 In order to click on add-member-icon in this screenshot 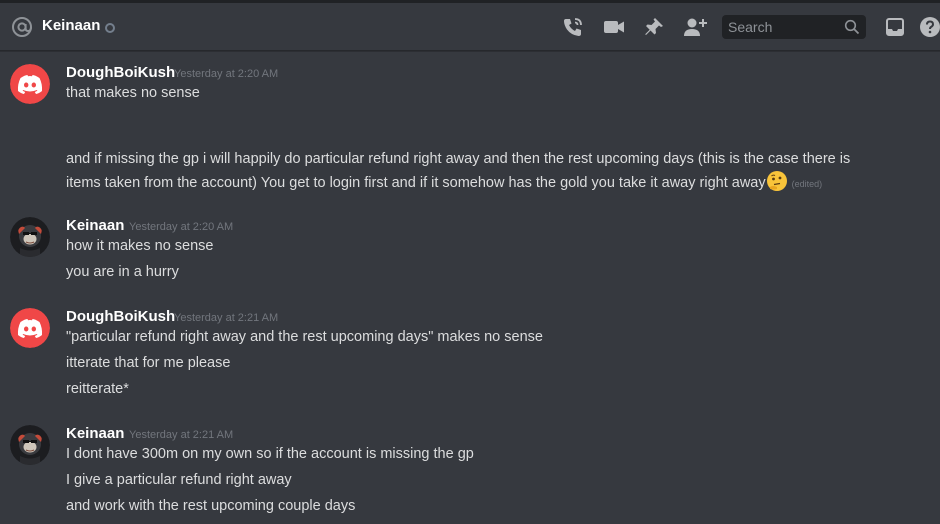, I will do `click(696, 27)`.